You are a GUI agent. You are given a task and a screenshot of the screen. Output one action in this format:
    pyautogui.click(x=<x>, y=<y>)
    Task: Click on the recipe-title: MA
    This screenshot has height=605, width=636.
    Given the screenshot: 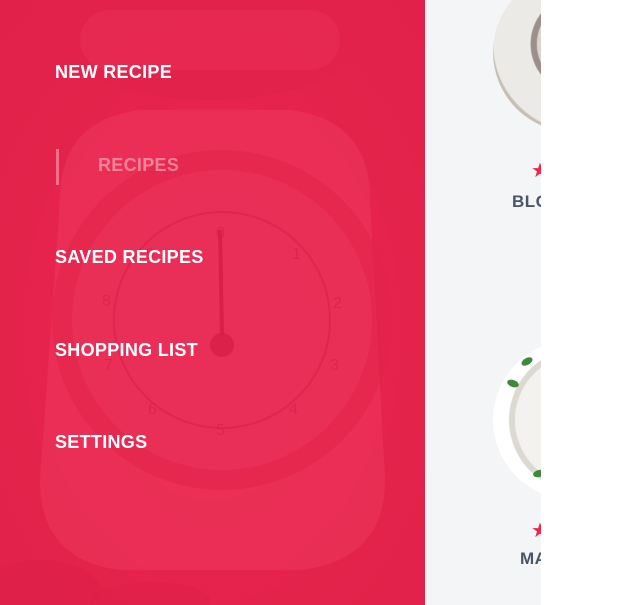 What is the action you would take?
    pyautogui.click(x=530, y=558)
    